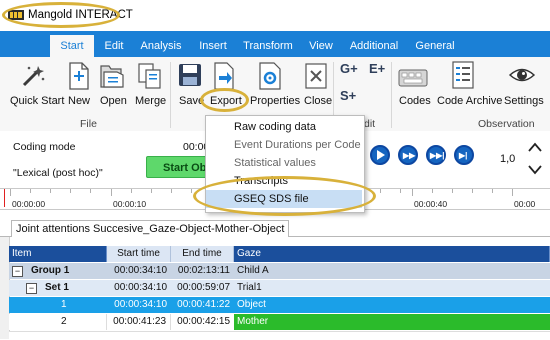  I want to click on tab-transform: Transform, so click(268, 46).